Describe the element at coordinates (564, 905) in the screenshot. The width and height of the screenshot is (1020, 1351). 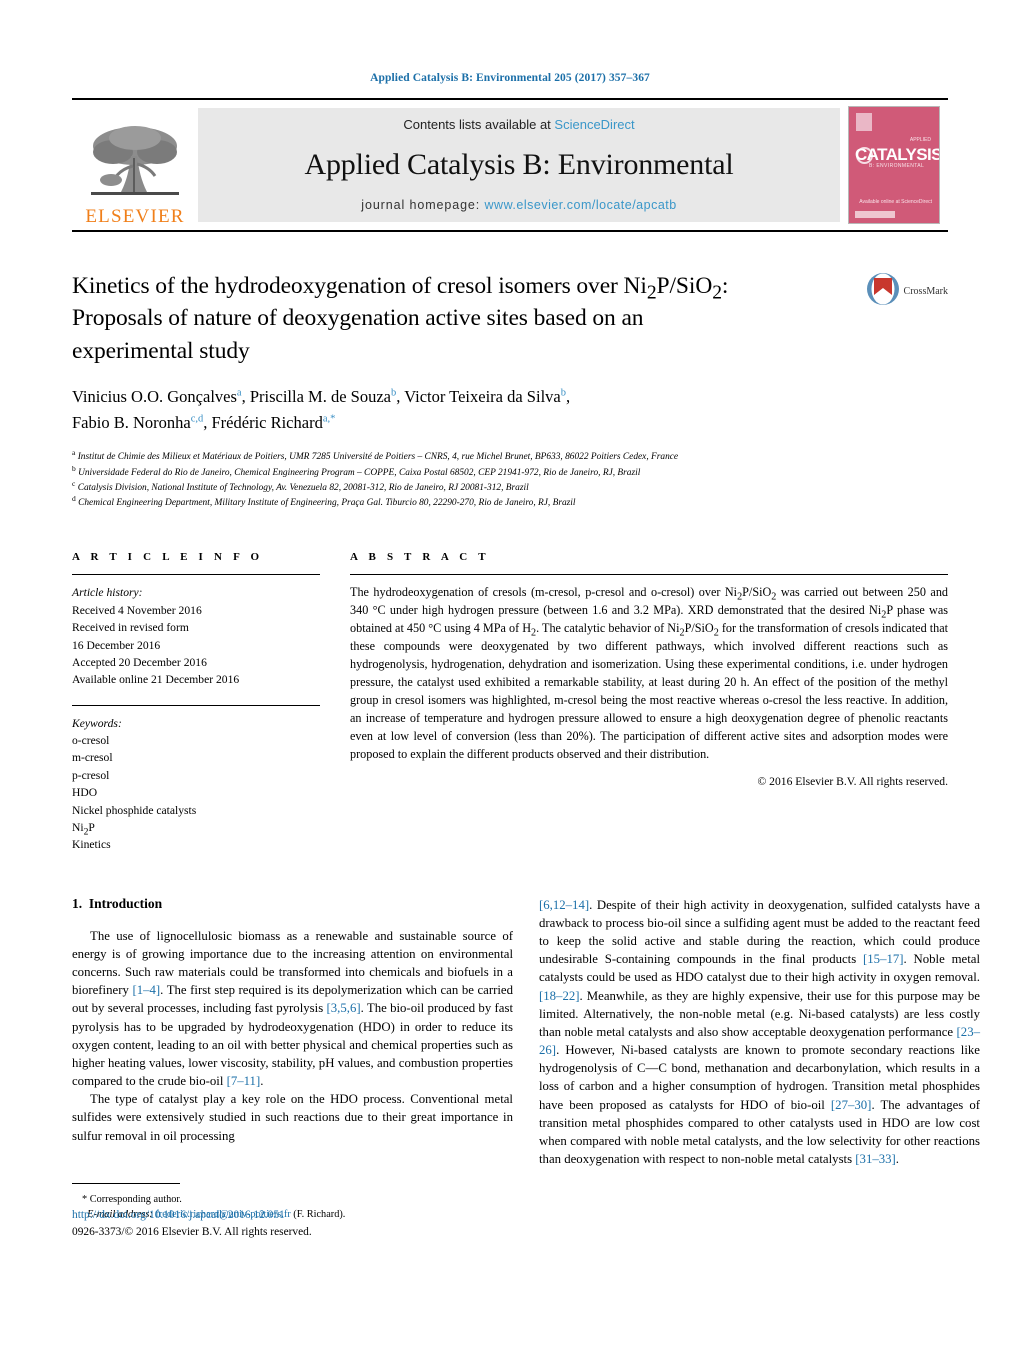
I see `citation-ref: [6,12–14]` at that location.